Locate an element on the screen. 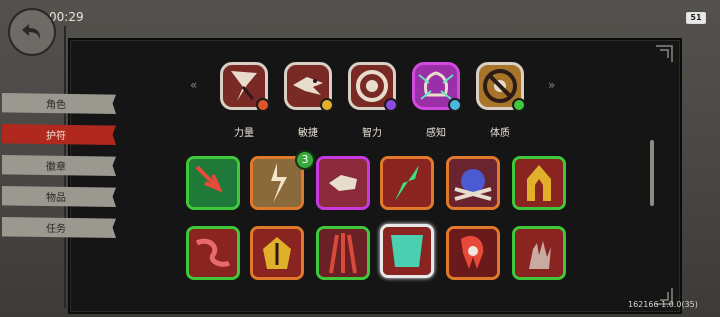 The height and width of the screenshot is (317, 720). battery-indicator: 51 is located at coordinates (696, 18).